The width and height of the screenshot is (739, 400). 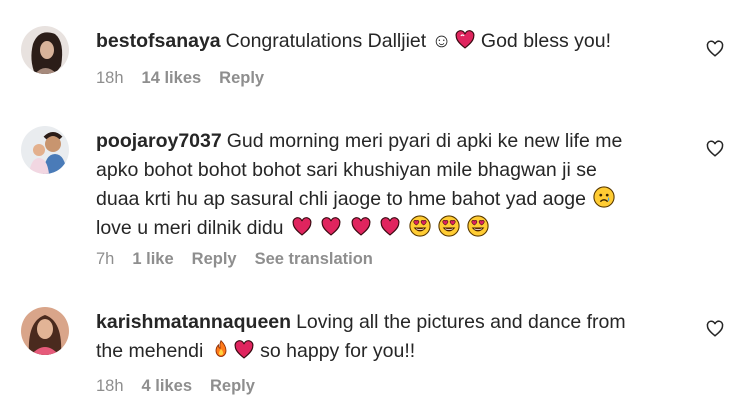 What do you see at coordinates (105, 259) in the screenshot?
I see `comment-time: 7h` at bounding box center [105, 259].